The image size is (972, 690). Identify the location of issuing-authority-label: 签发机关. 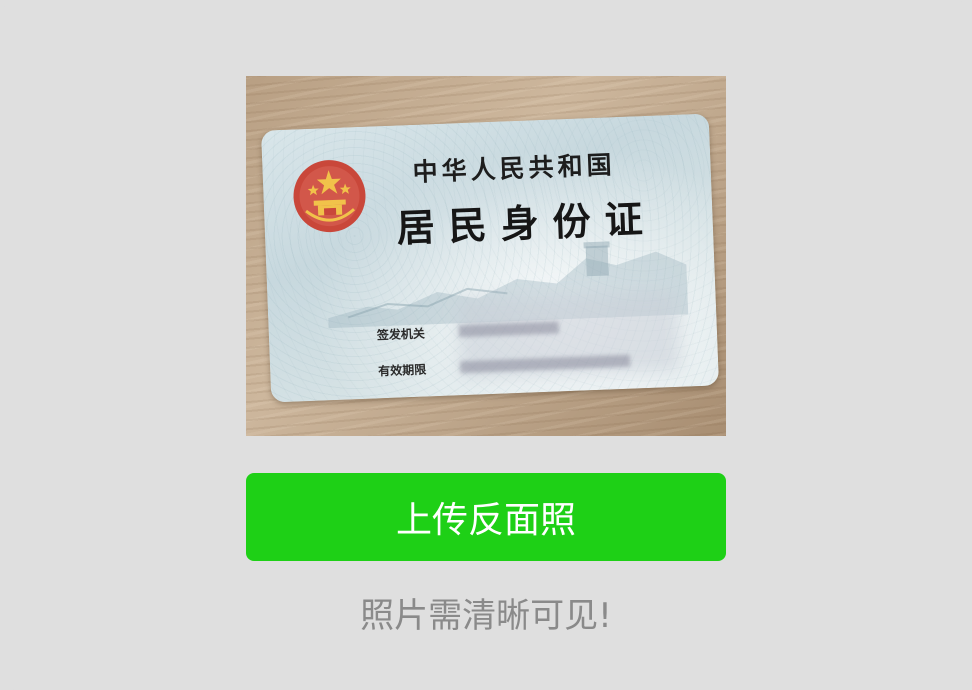
(401, 334).